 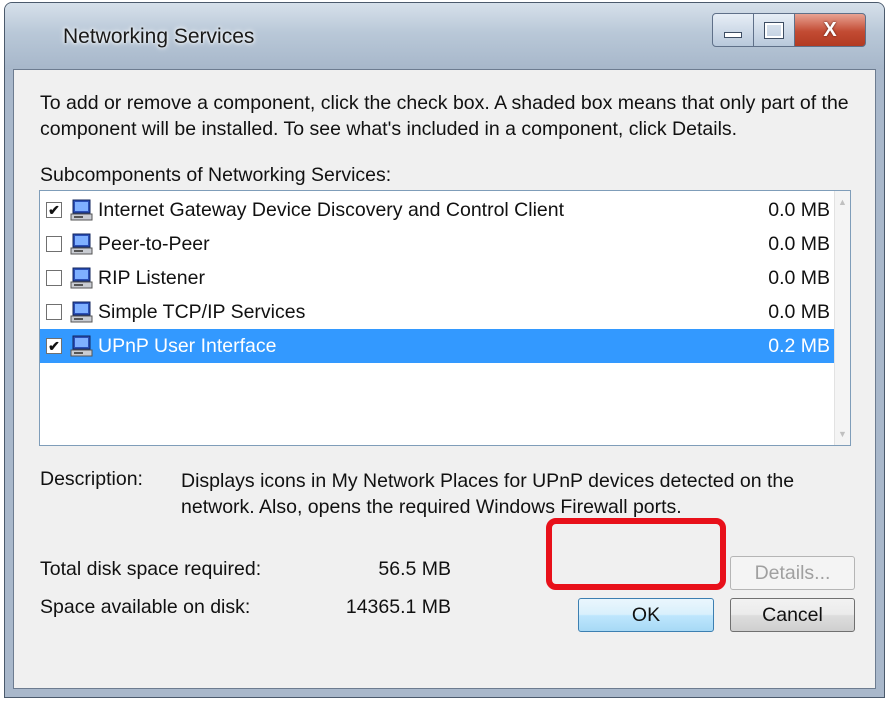 What do you see at coordinates (842, 434) in the screenshot?
I see `scroll-down-icon: ▼` at bounding box center [842, 434].